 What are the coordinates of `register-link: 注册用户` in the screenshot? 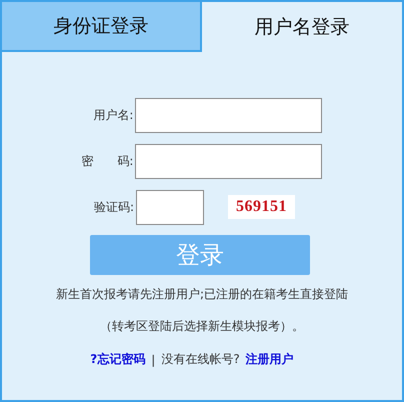 It's located at (270, 359).